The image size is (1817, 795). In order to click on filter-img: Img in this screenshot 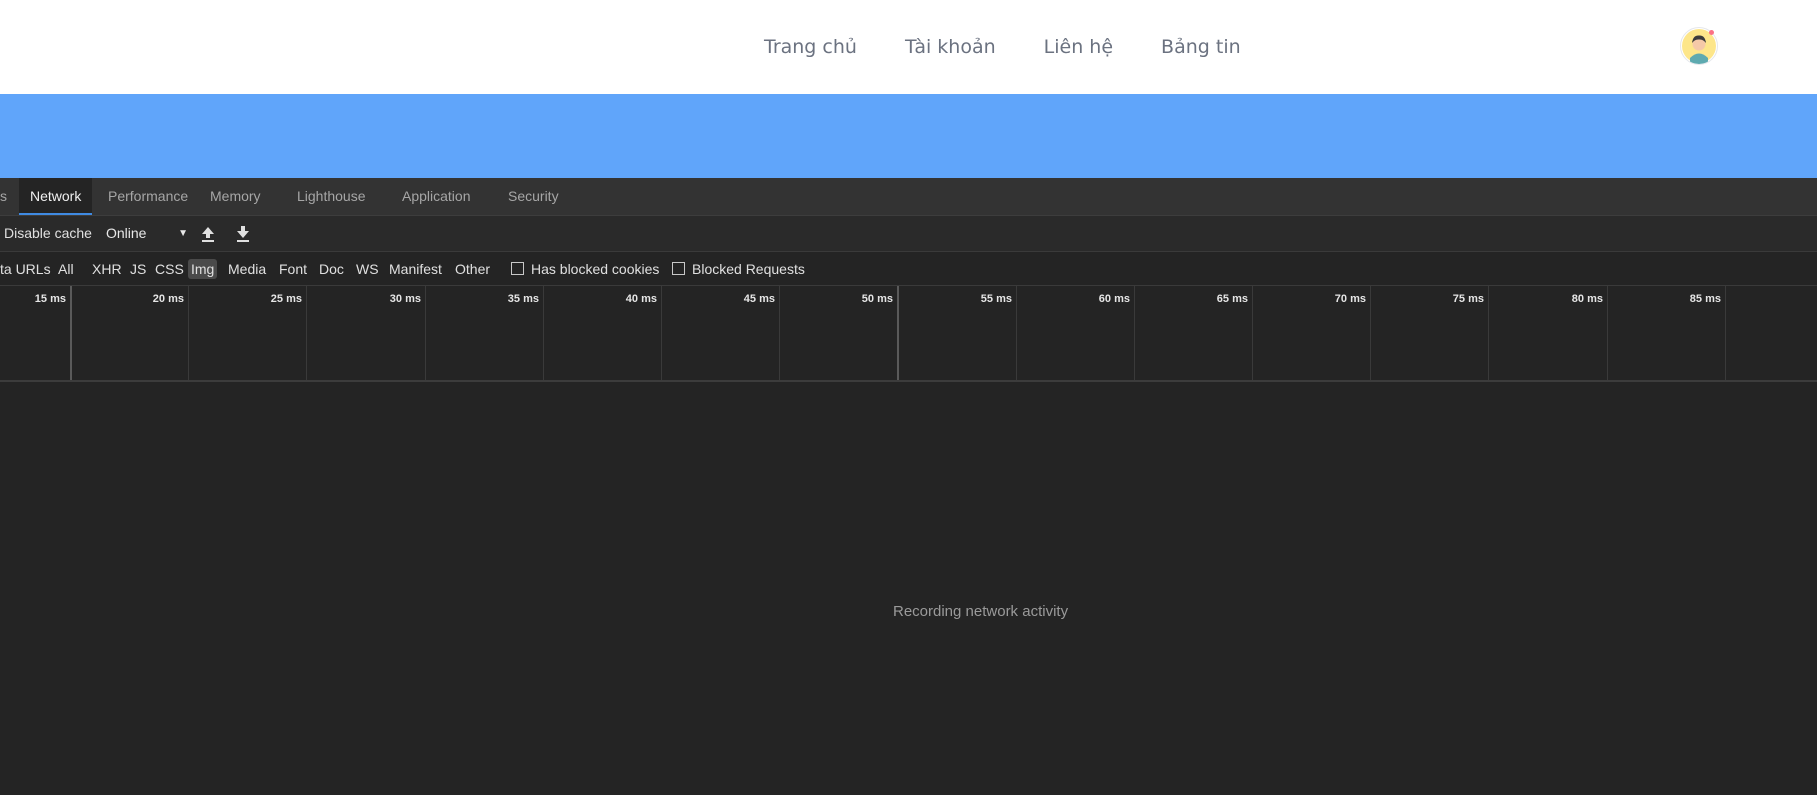, I will do `click(203, 269)`.